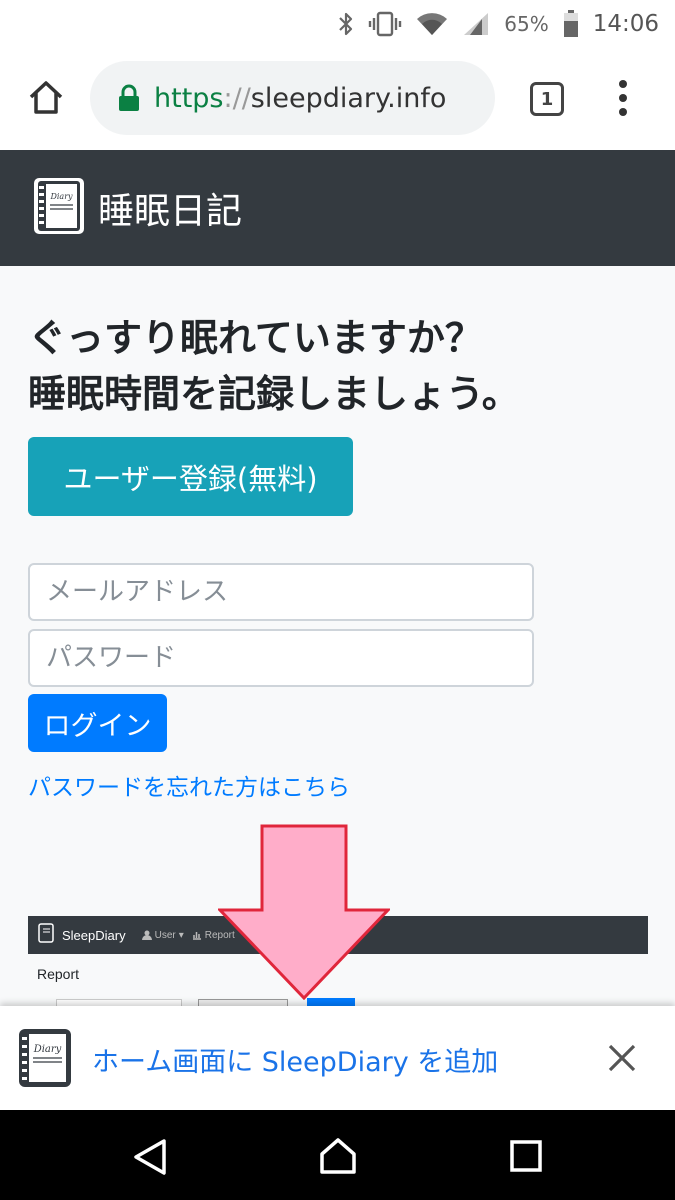 The height and width of the screenshot is (1200, 675). Describe the element at coordinates (476, 24) in the screenshot. I see `signal-icon` at that location.